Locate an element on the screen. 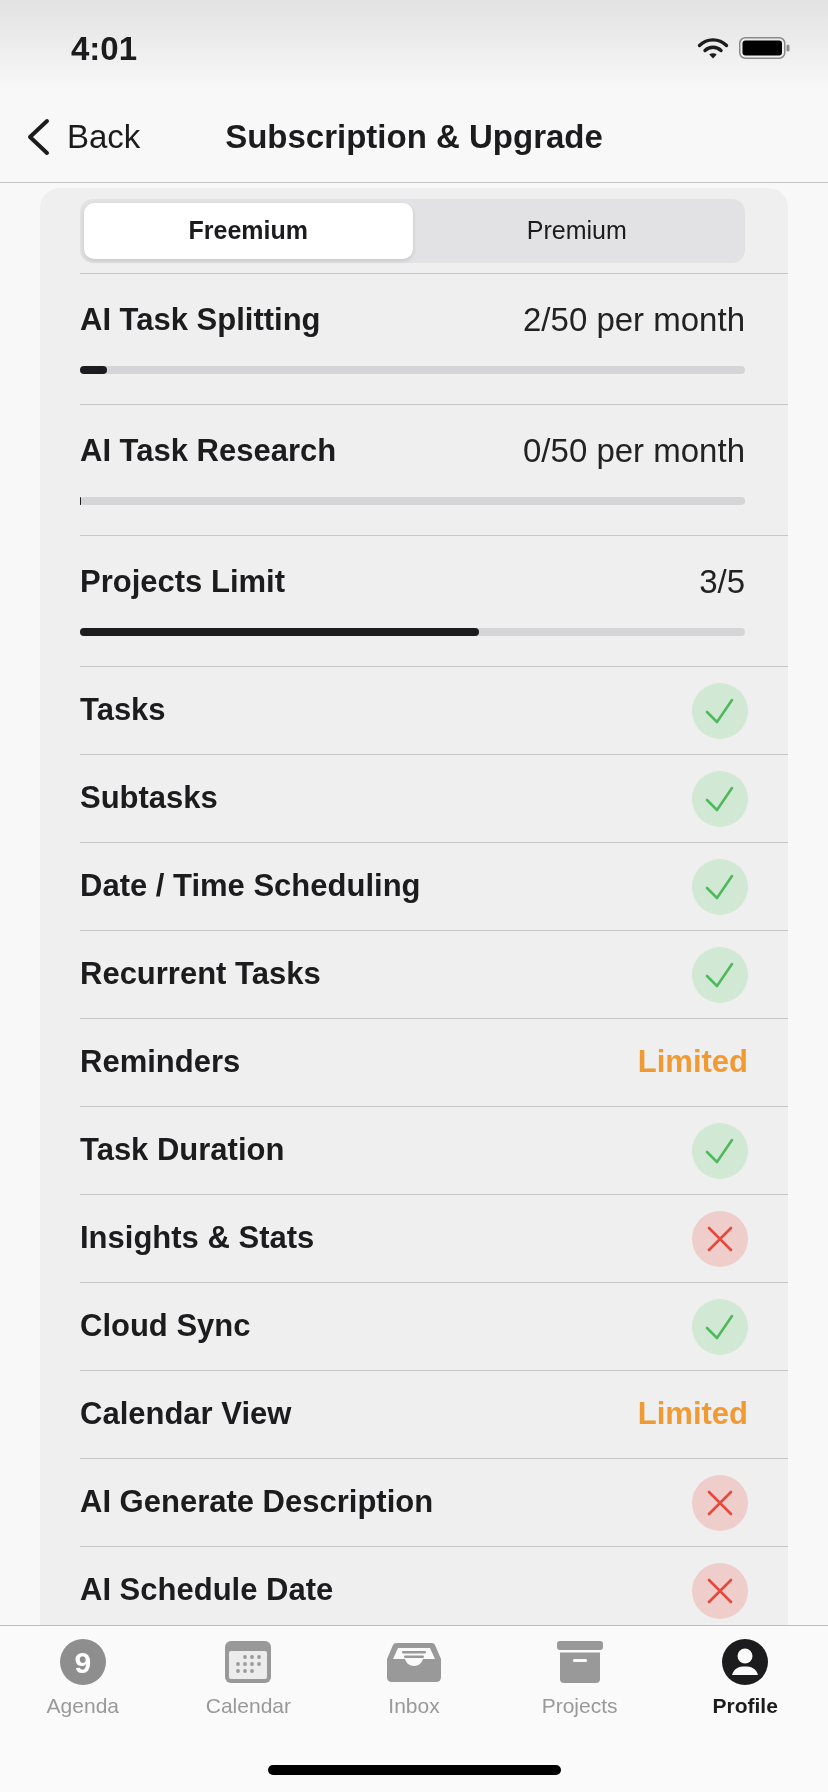  feature-label: Insights & Stats is located at coordinates (197, 1238).